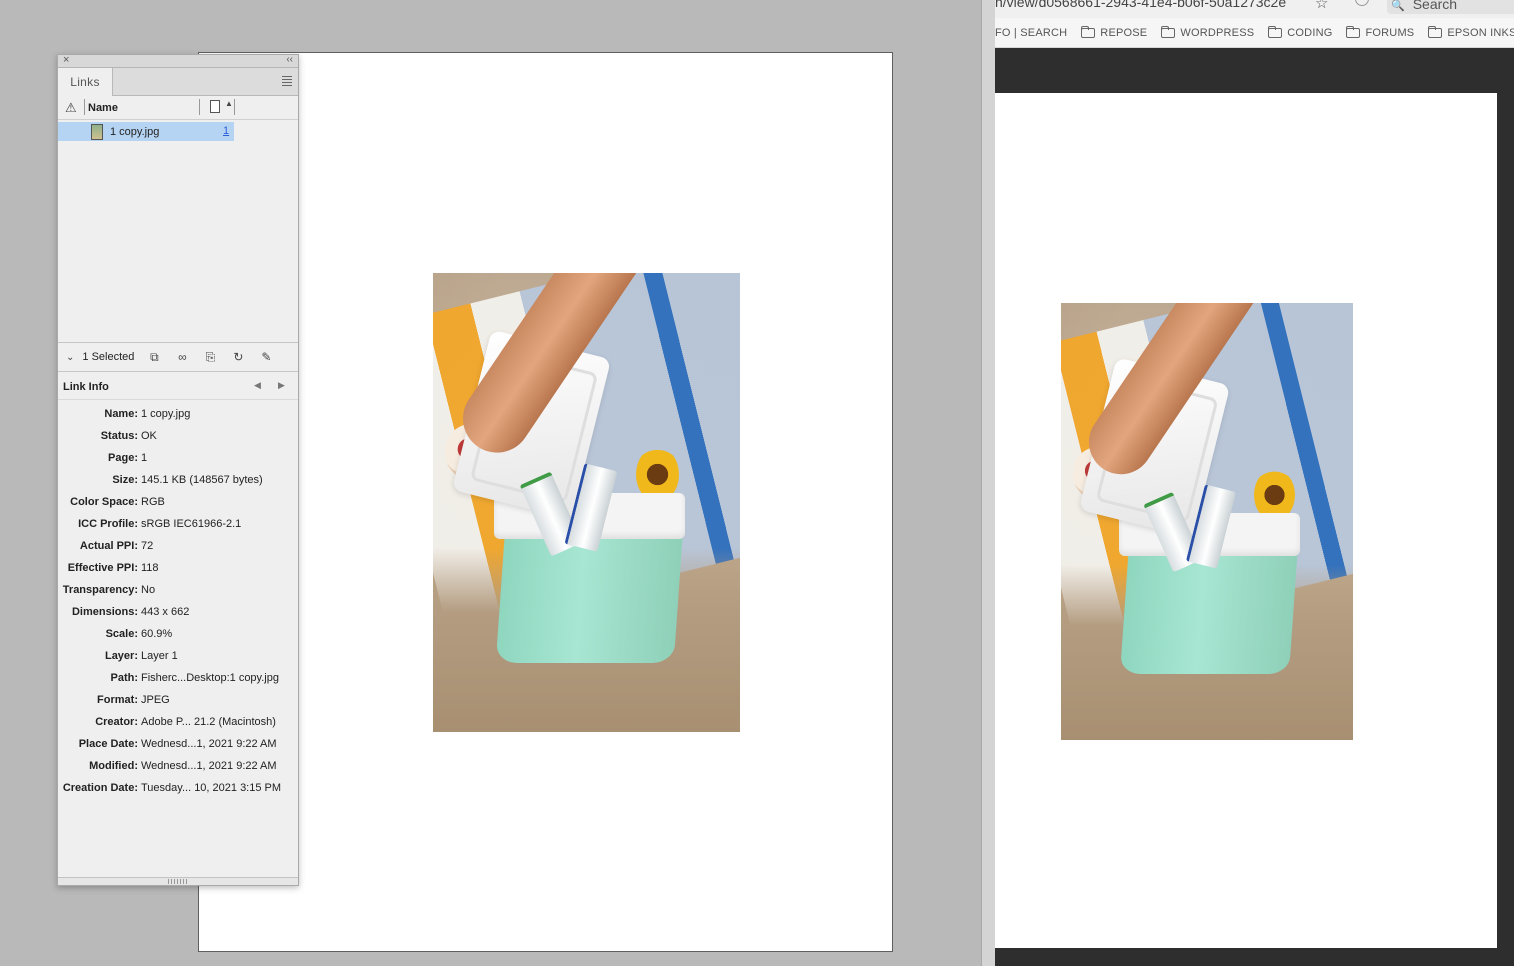 This screenshot has height=966, width=1514. I want to click on info-row-scale: Scale: 60.9%, so click(139, 634).